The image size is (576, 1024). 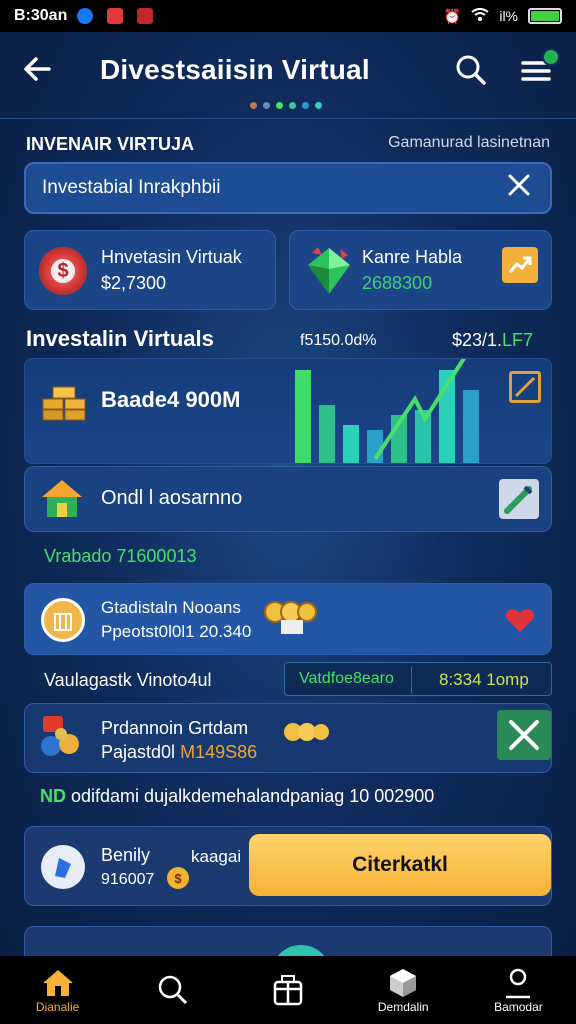 What do you see at coordinates (57, 1007) in the screenshot?
I see `nav-label: Dianalie` at bounding box center [57, 1007].